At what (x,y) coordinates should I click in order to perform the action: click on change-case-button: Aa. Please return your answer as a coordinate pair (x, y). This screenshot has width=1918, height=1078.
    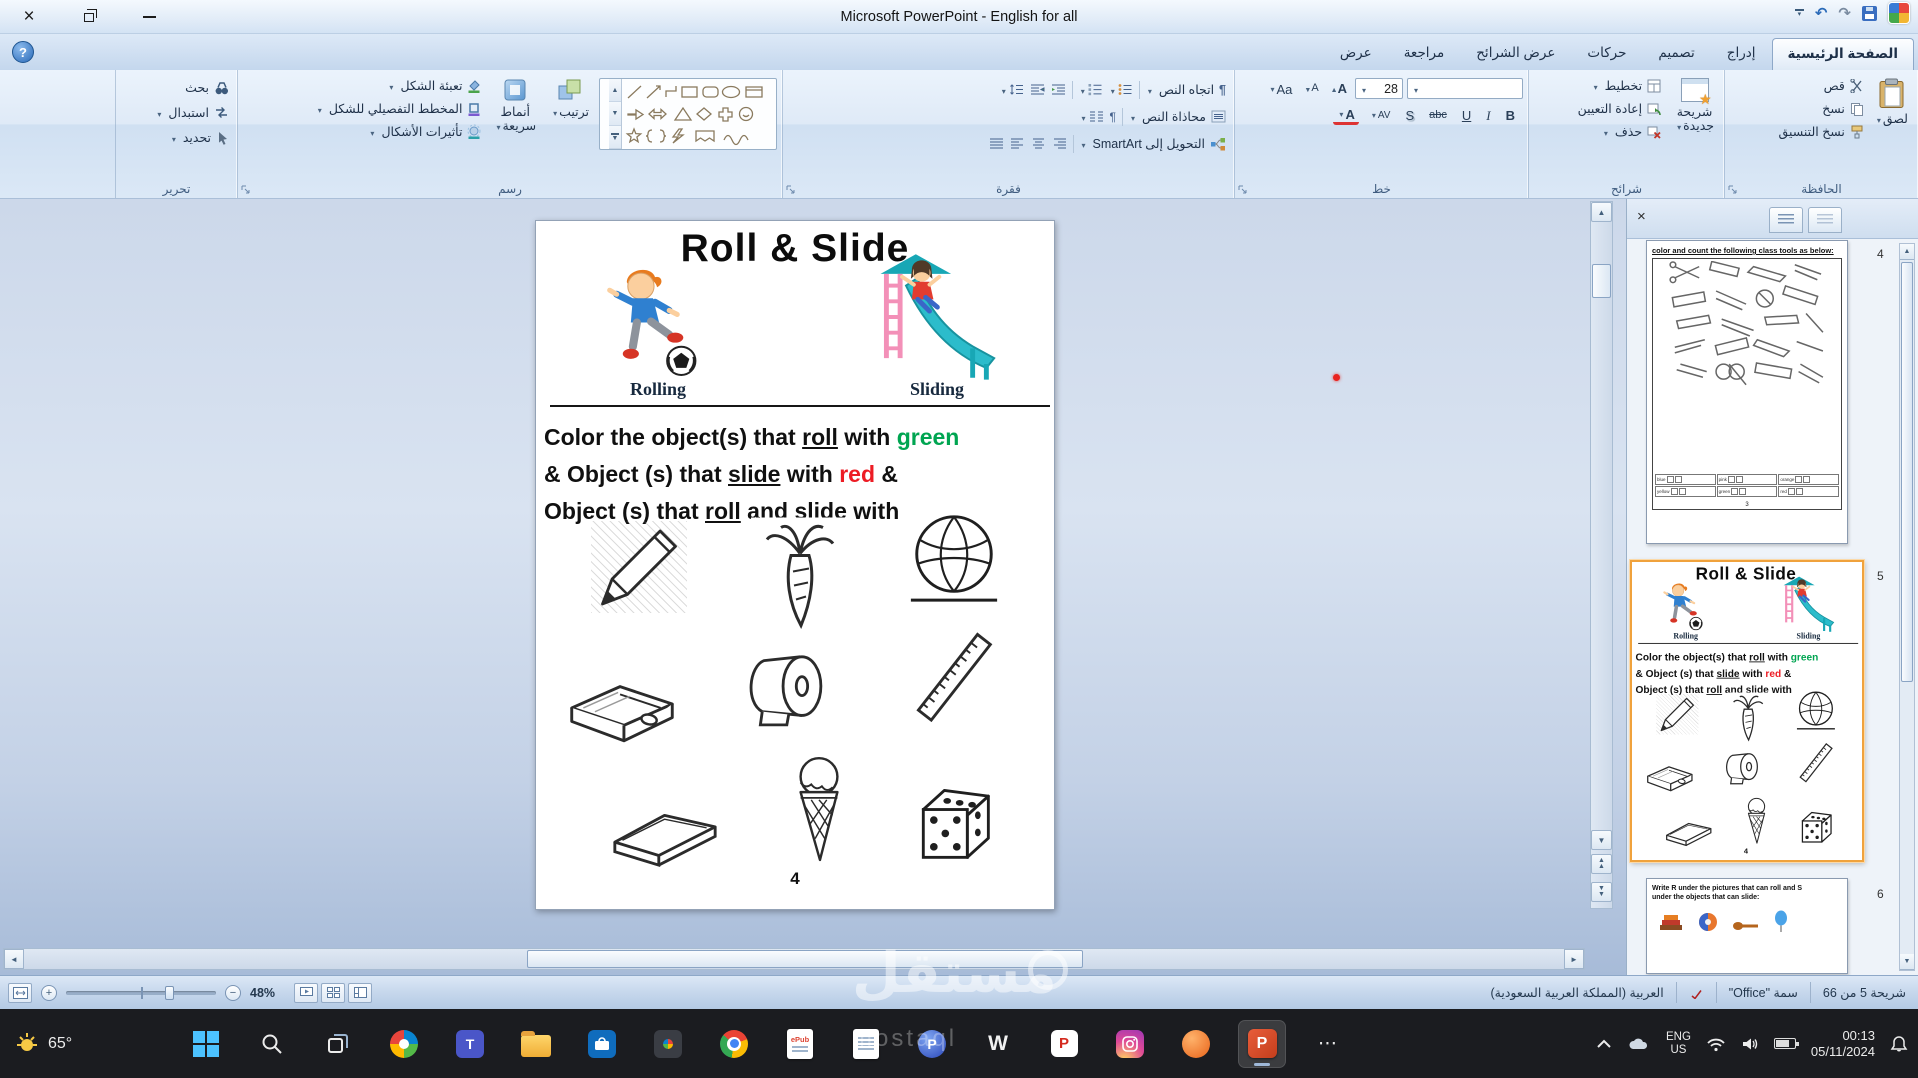
    Looking at the image, I should click on (1280, 88).